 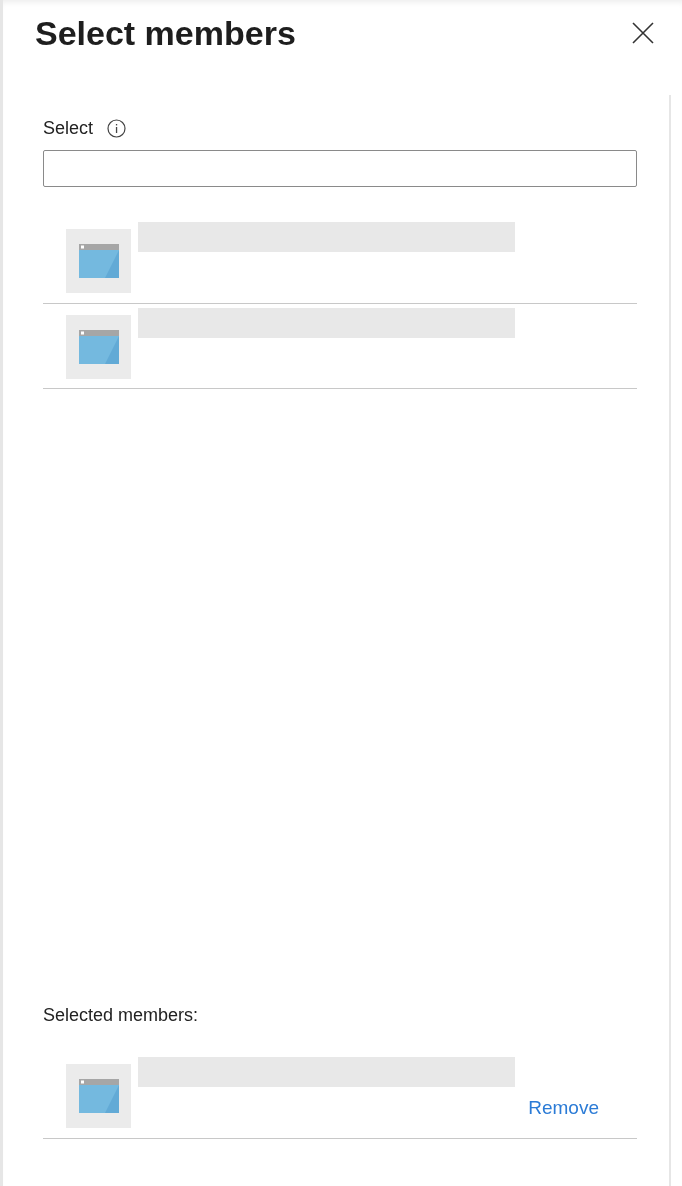 What do you see at coordinates (68, 128) in the screenshot?
I see `select-label: Select` at bounding box center [68, 128].